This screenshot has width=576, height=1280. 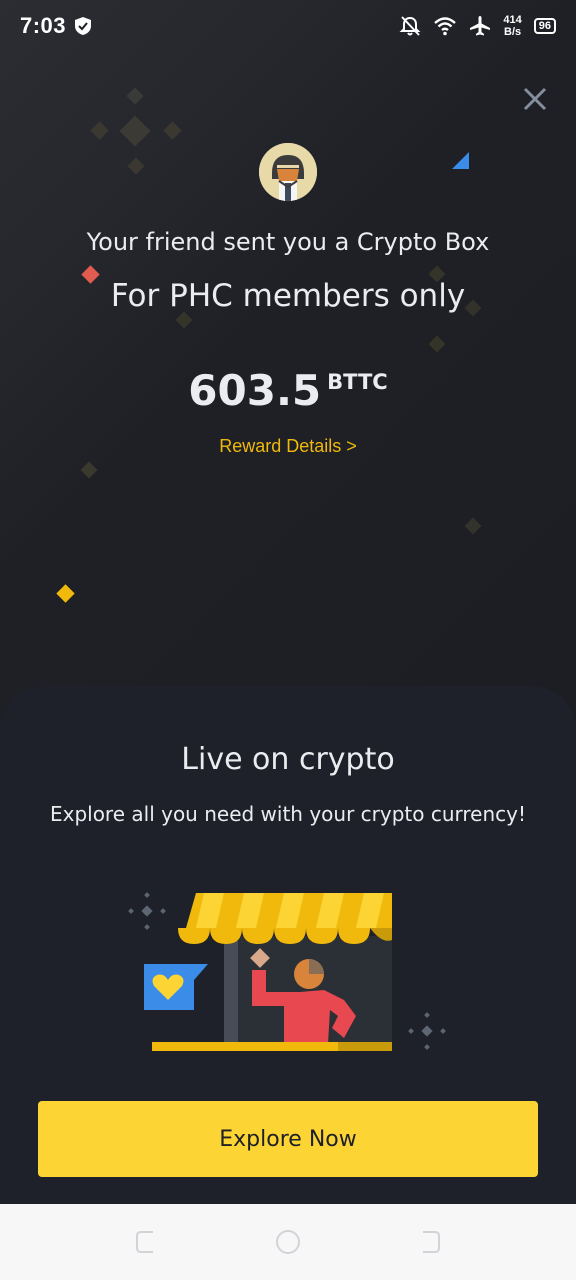 What do you see at coordinates (288, 759) in the screenshot?
I see `promo-title: Live on crypto` at bounding box center [288, 759].